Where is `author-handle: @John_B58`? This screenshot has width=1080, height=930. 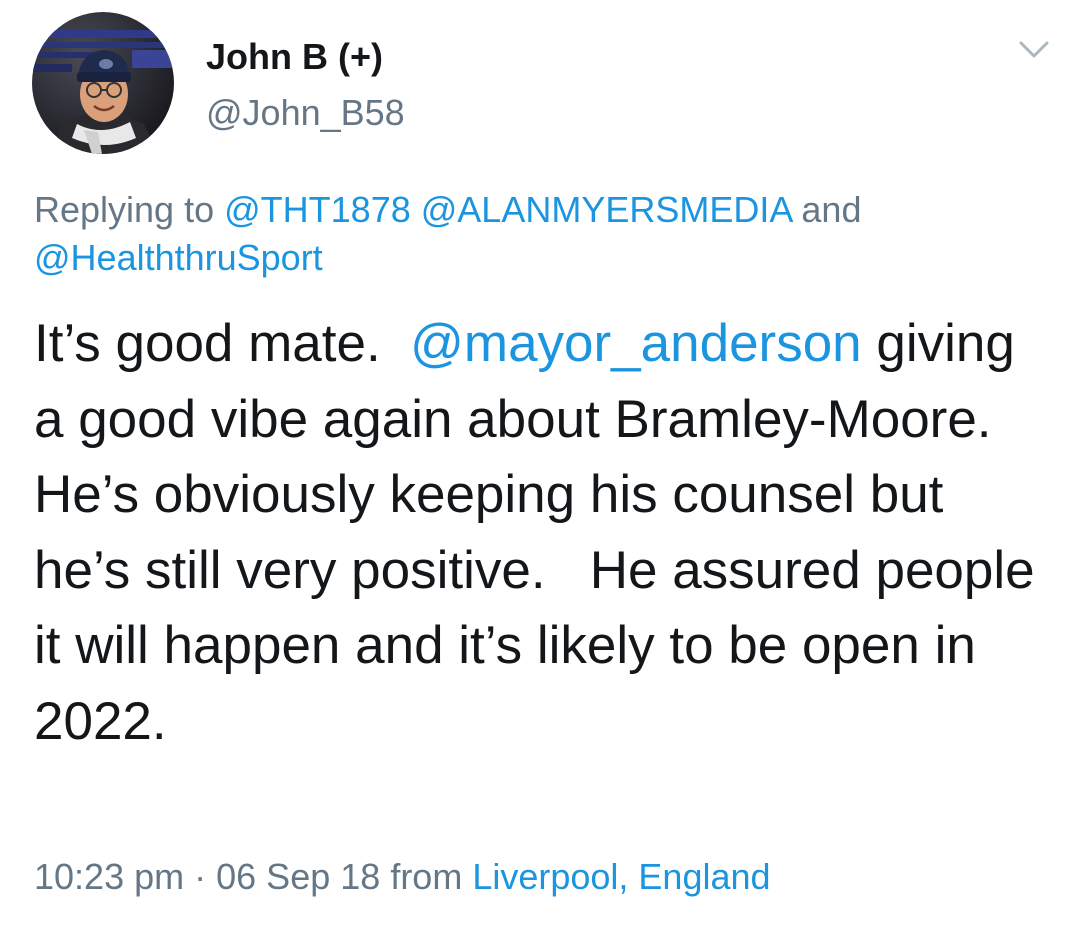 author-handle: @John_B58 is located at coordinates (305, 113).